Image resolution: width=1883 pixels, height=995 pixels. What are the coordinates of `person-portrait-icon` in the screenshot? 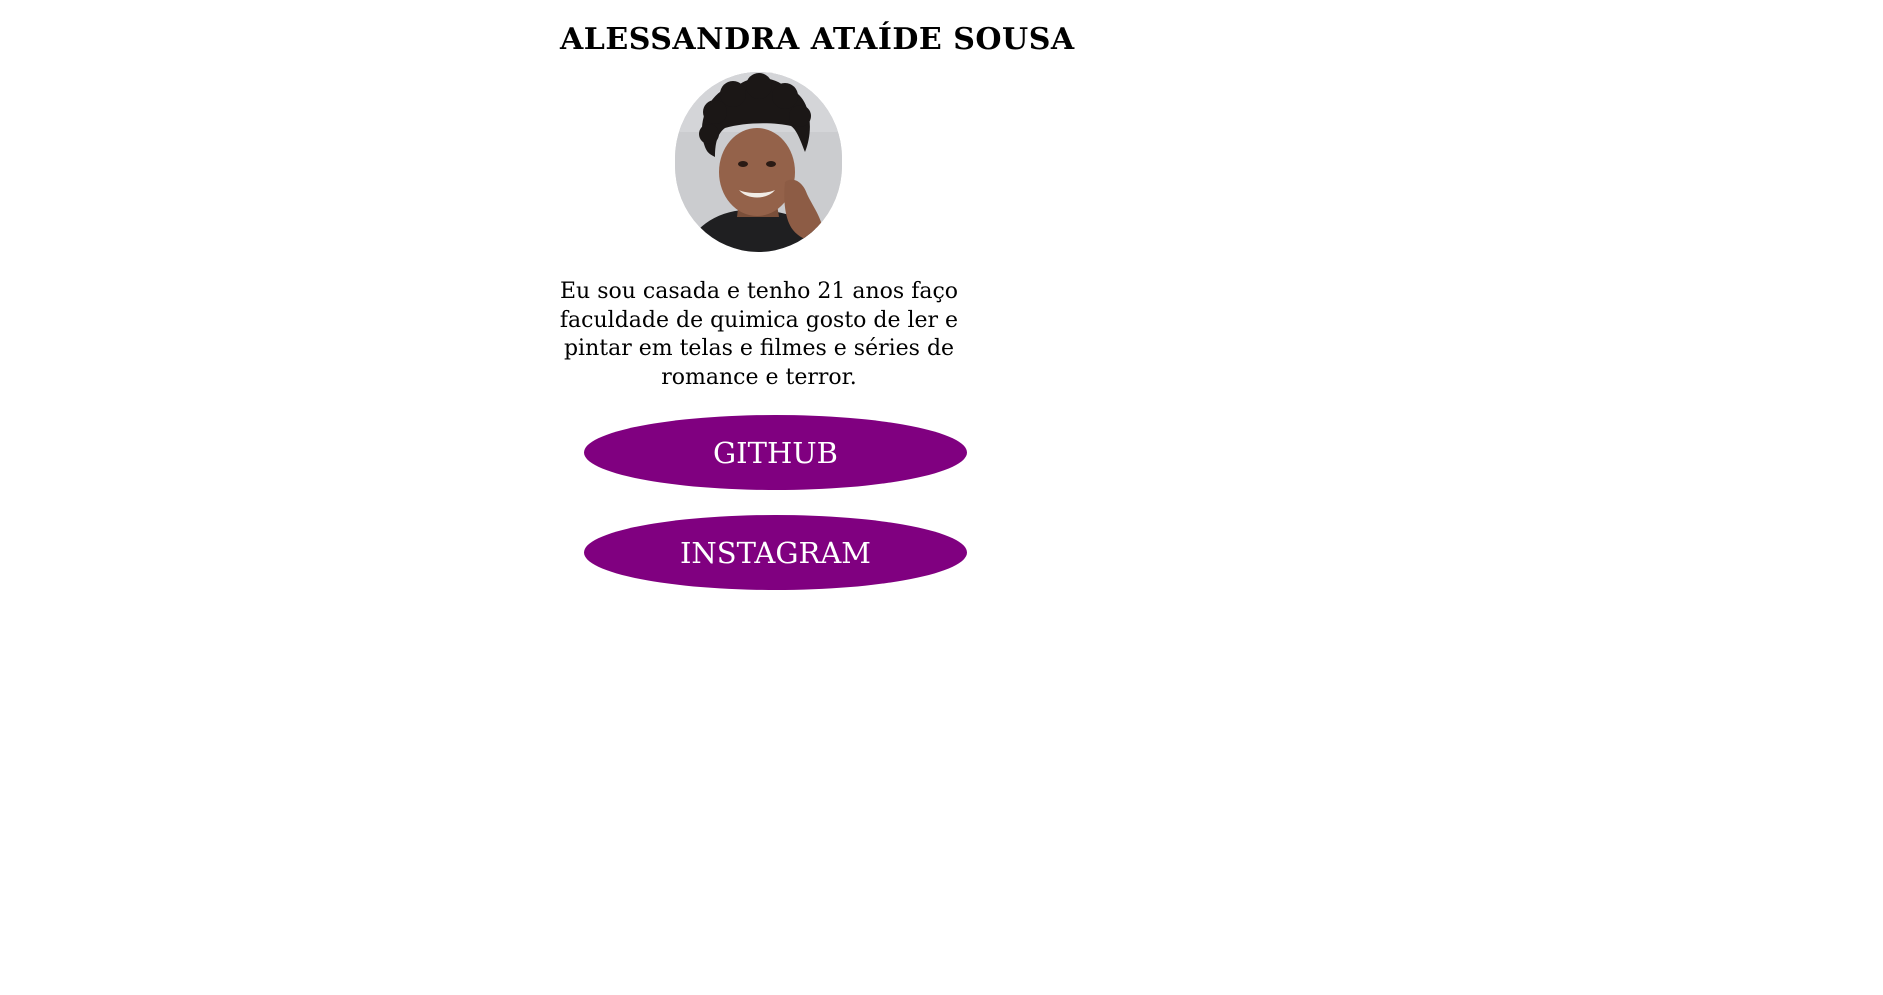 It's located at (758, 162).